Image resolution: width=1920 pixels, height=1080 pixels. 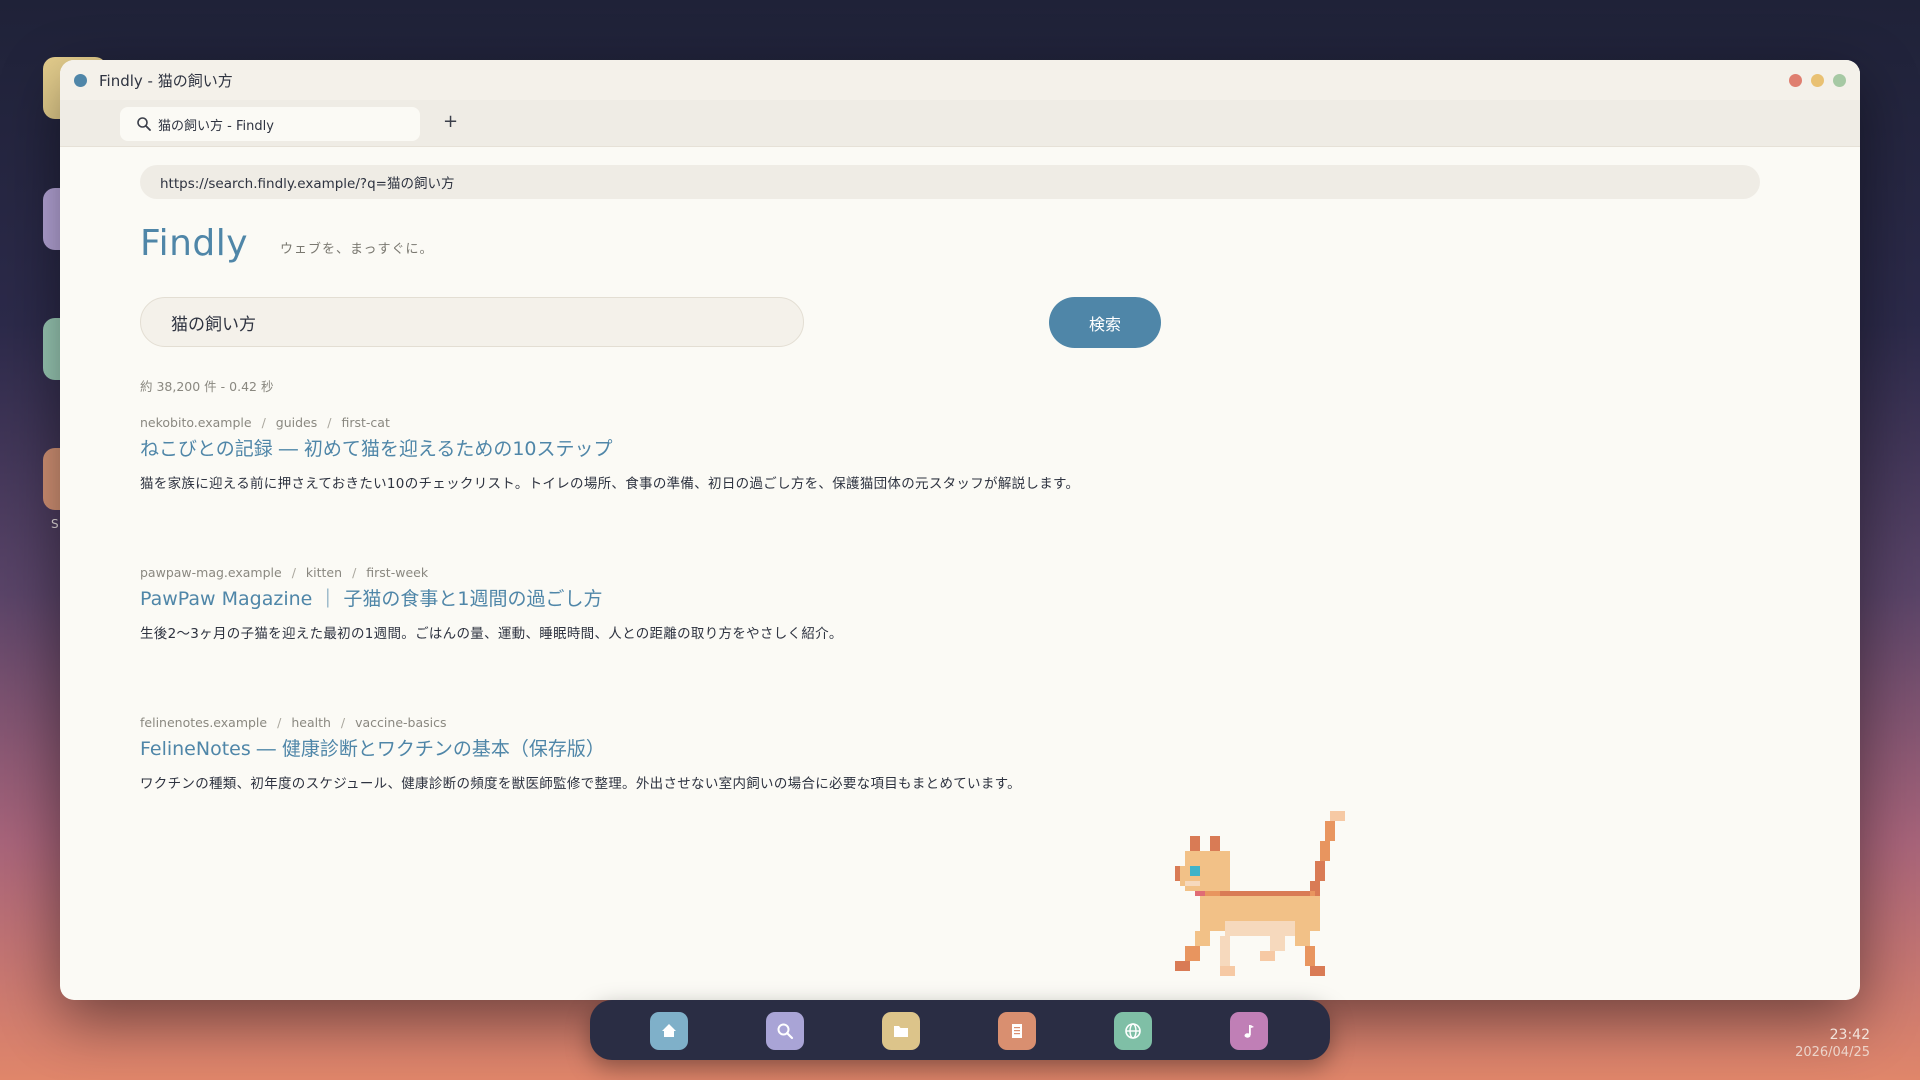 I want to click on search-button: 検索, so click(x=1105, y=322).